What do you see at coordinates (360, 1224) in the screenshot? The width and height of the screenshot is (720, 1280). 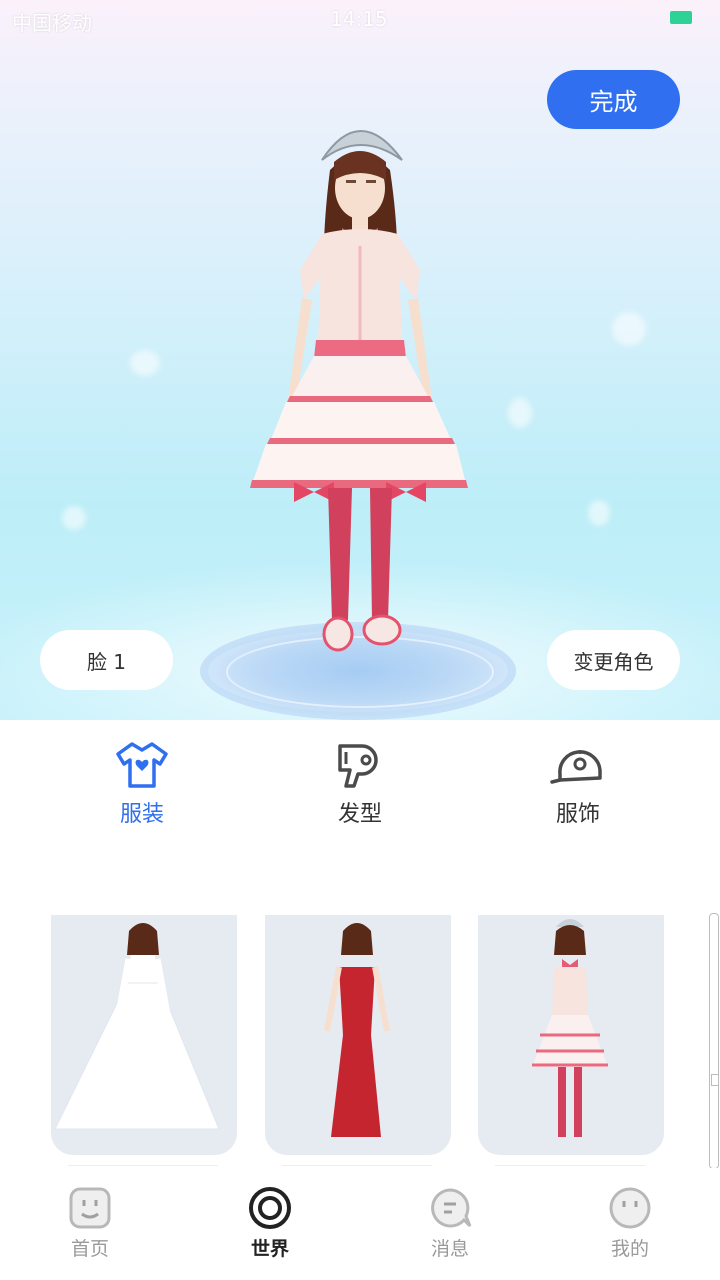 I see `bottom-navigation: 首页 世界 消息 我的` at bounding box center [360, 1224].